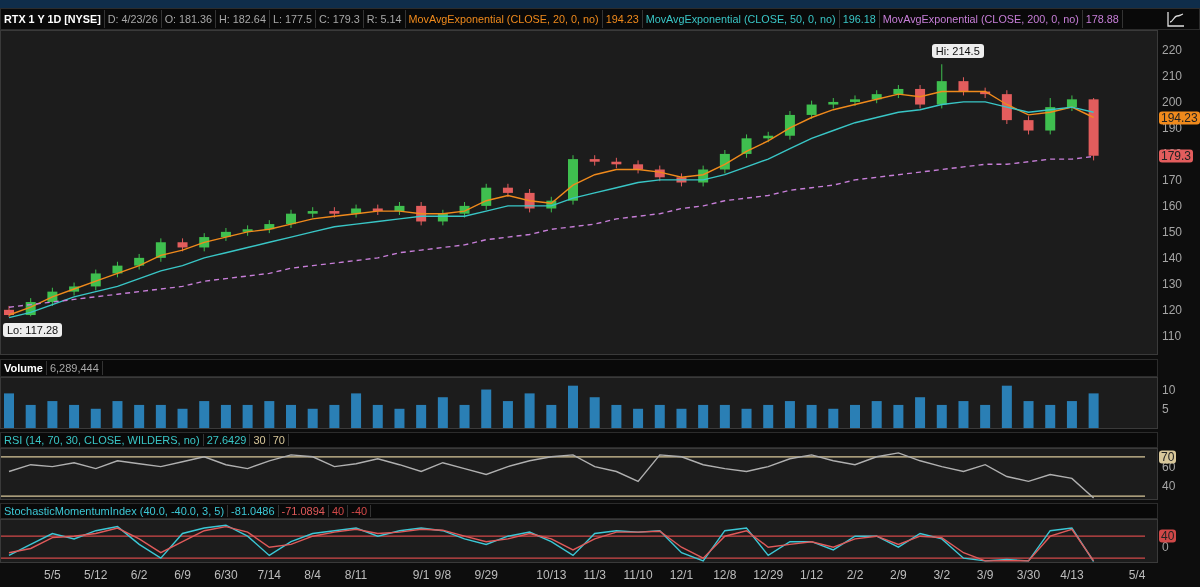 Image resolution: width=1200 pixels, height=587 pixels. Describe the element at coordinates (139, 575) in the screenshot. I see `date-label: 6/2` at that location.